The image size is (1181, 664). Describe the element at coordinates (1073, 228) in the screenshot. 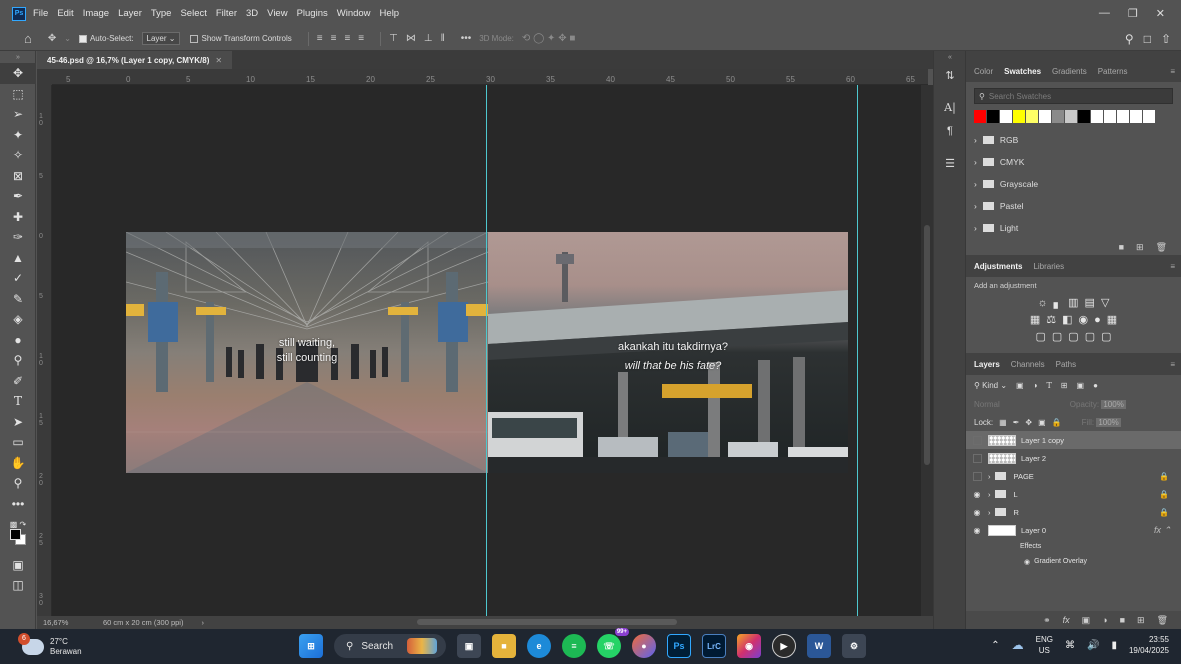

I see `swatch-folder-light: › Light` at that location.